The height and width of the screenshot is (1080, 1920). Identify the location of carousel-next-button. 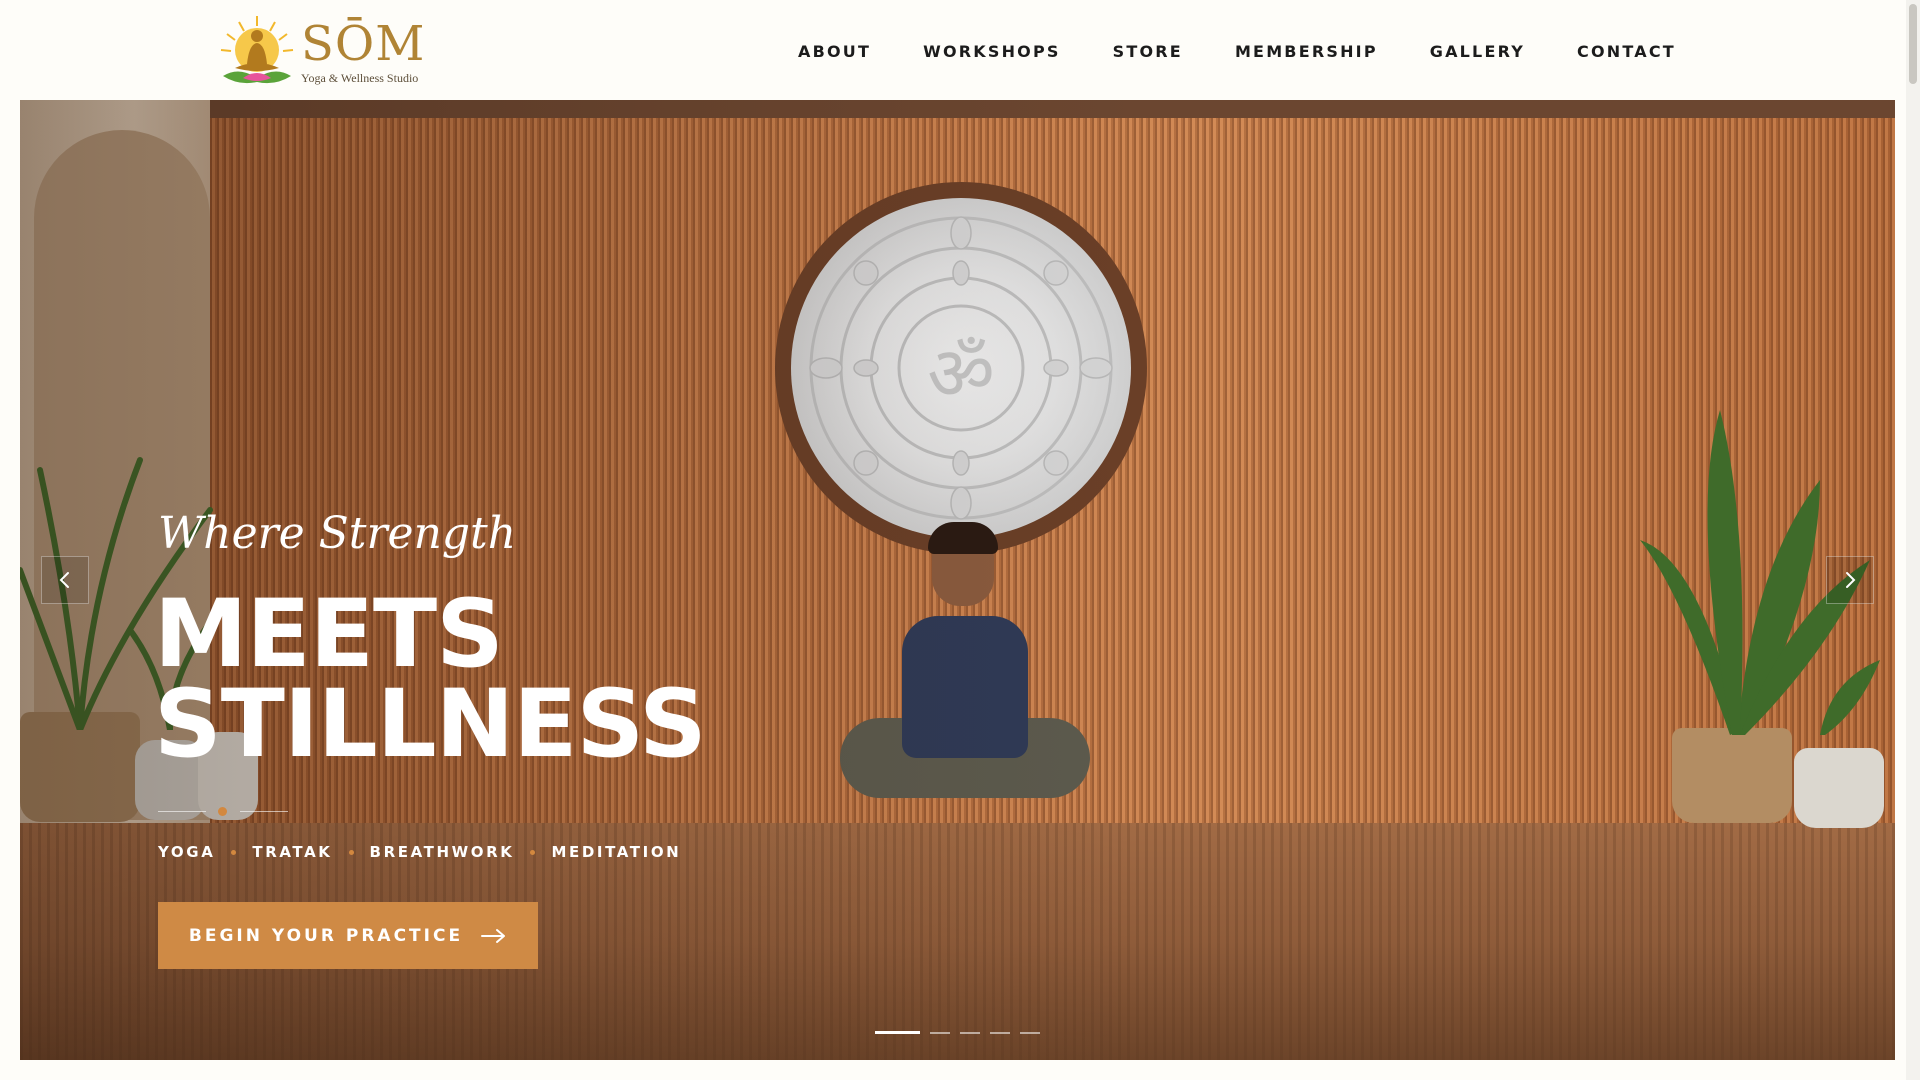
(1850, 580).